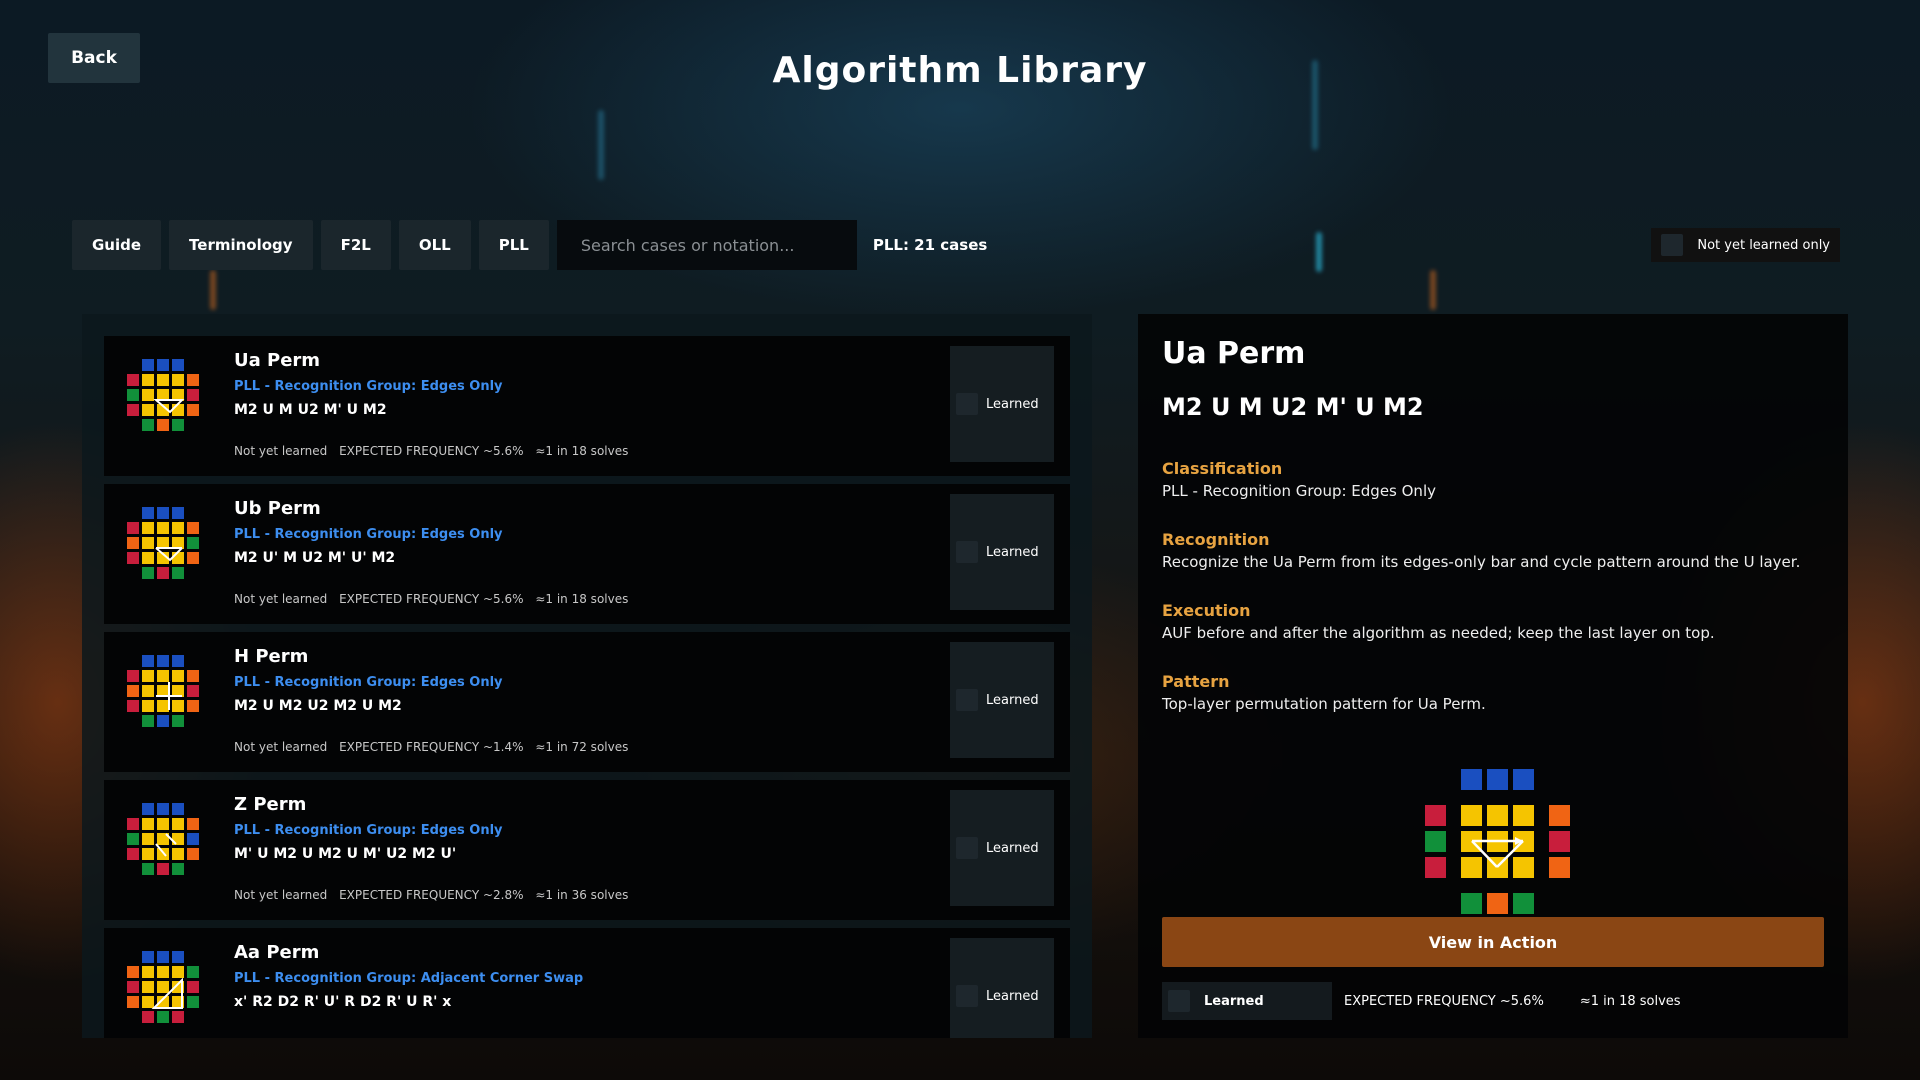  What do you see at coordinates (1630, 1001) in the screenshot?
I see `detail-solves: ≈1 in 18 solves` at bounding box center [1630, 1001].